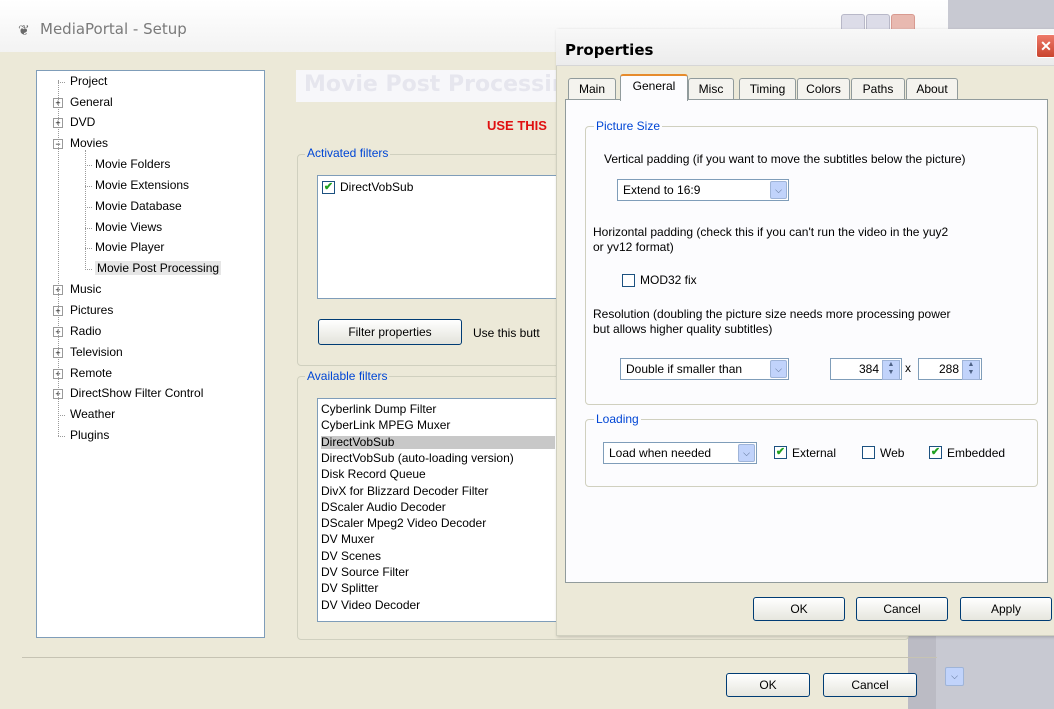 This screenshot has height=709, width=1054. I want to click on tree-item-weather: Weather, so click(92, 414).